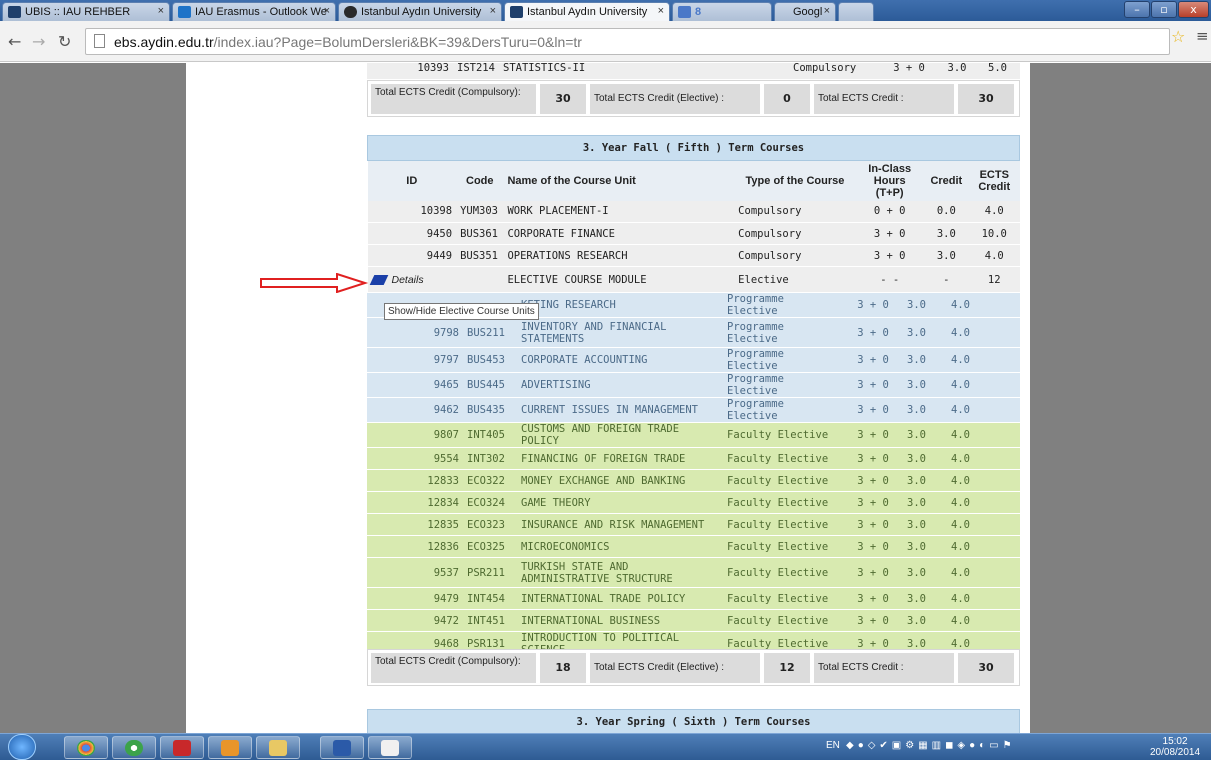 The image size is (1211, 760). I want to click on language-indicator: EN, so click(833, 745).